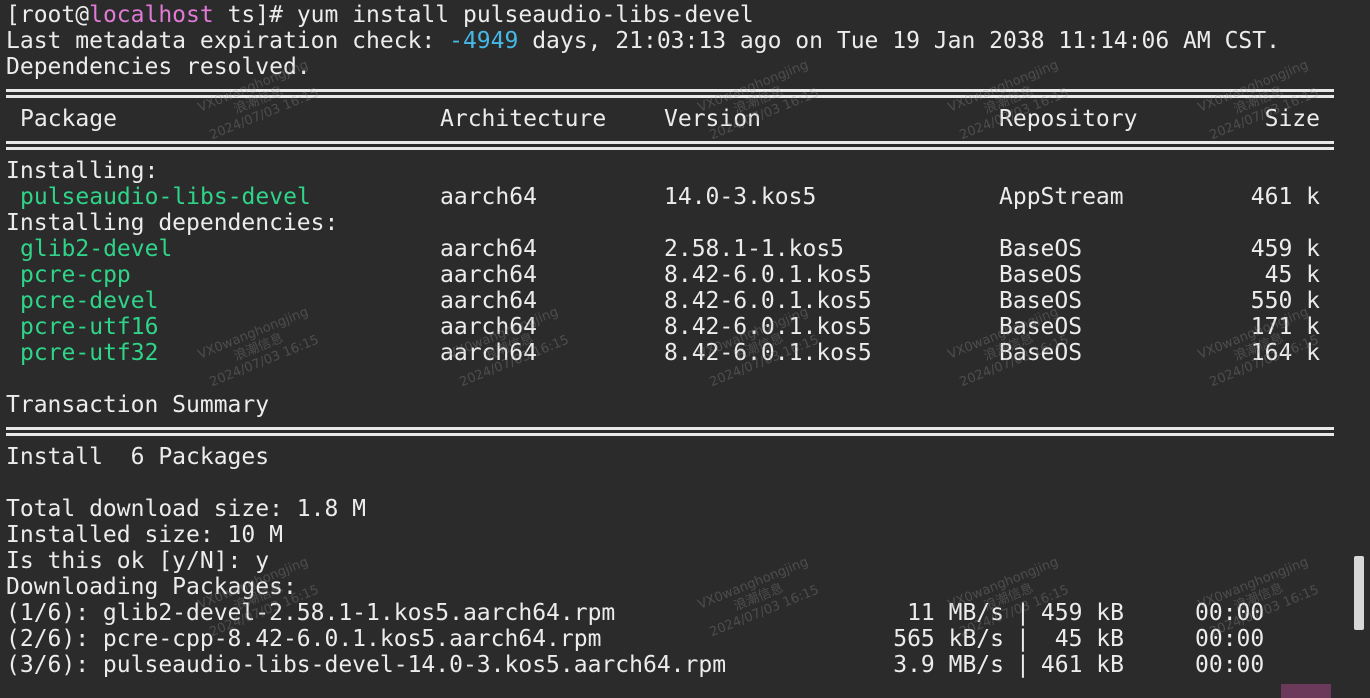 The width and height of the screenshot is (1370, 698). Describe the element at coordinates (68, 119) in the screenshot. I see `header-package: Package` at that location.